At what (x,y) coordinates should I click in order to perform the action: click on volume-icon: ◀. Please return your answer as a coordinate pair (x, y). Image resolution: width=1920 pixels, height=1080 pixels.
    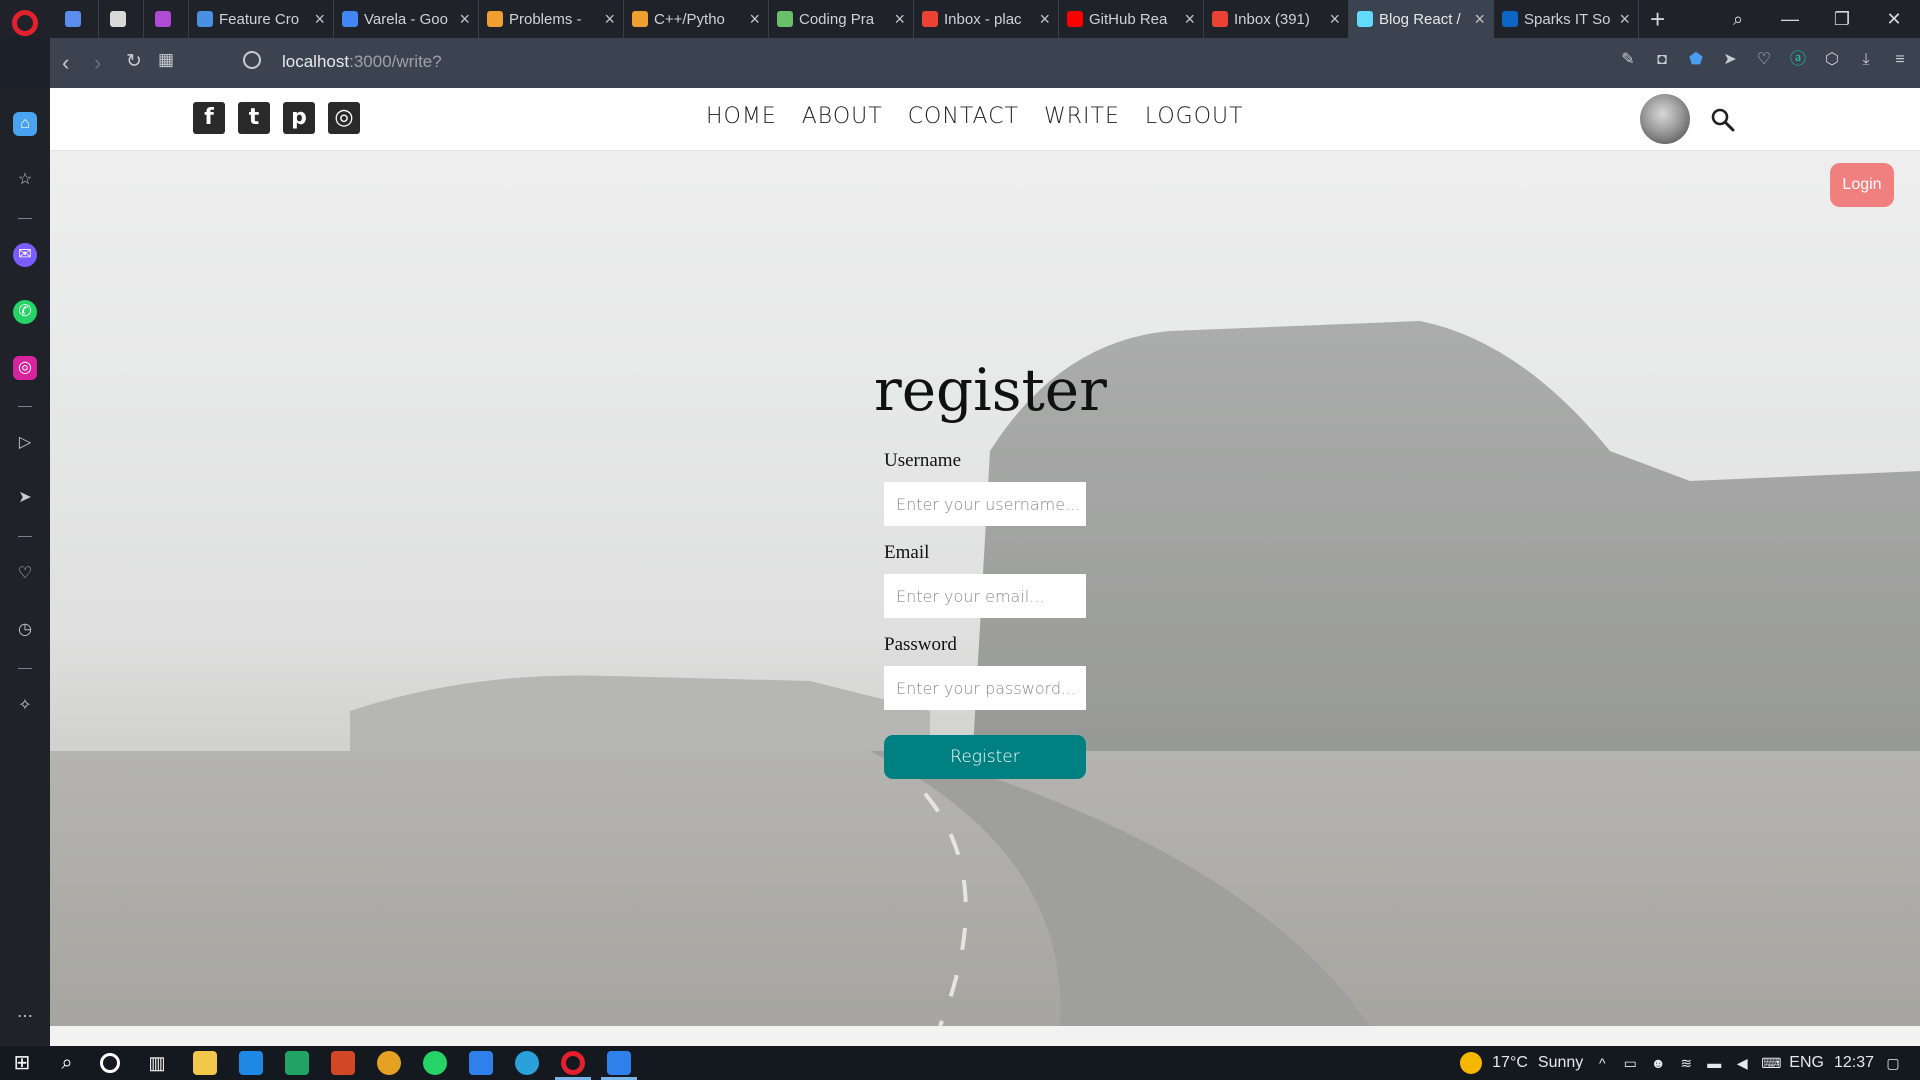
    Looking at the image, I should click on (1742, 1063).